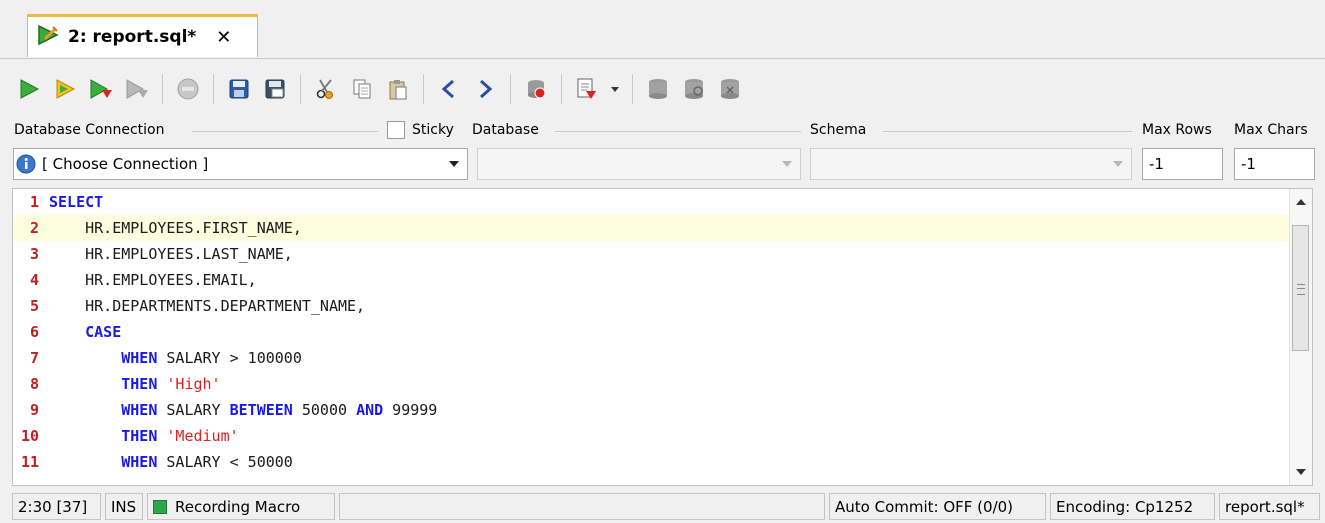 The image size is (1325, 523). What do you see at coordinates (362, 89) in the screenshot?
I see `copy-icon` at bounding box center [362, 89].